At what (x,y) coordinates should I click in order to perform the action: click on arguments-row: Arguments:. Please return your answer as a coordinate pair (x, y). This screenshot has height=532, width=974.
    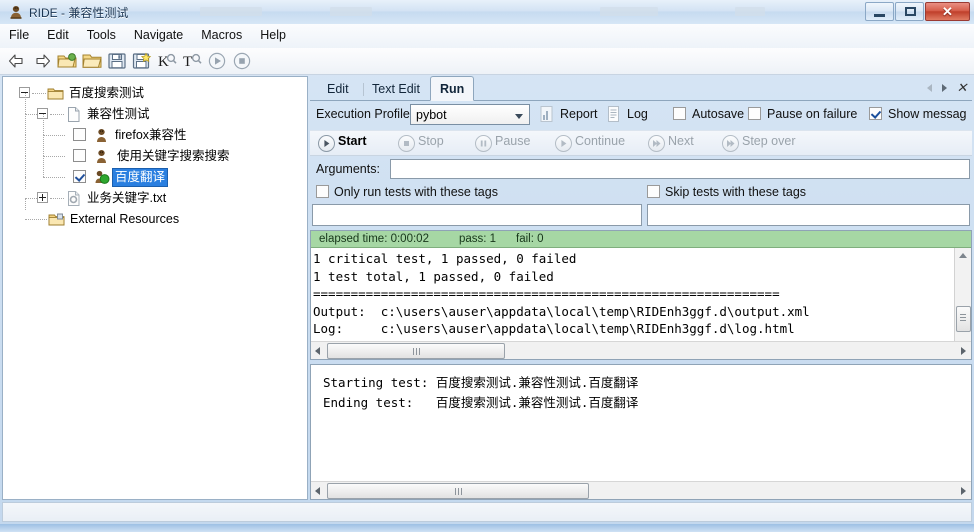
    Looking at the image, I should click on (641, 170).